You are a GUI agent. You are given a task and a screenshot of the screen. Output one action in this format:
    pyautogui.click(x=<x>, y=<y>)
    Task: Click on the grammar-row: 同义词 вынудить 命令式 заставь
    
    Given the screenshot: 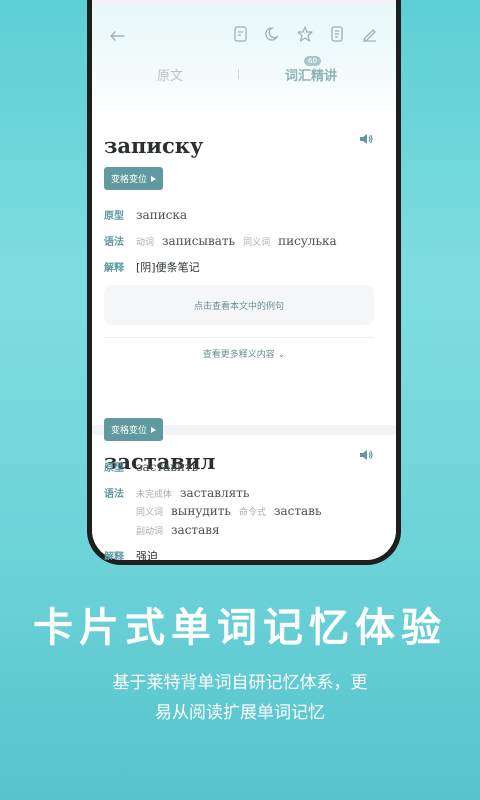 What is the action you would take?
    pyautogui.click(x=212, y=511)
    